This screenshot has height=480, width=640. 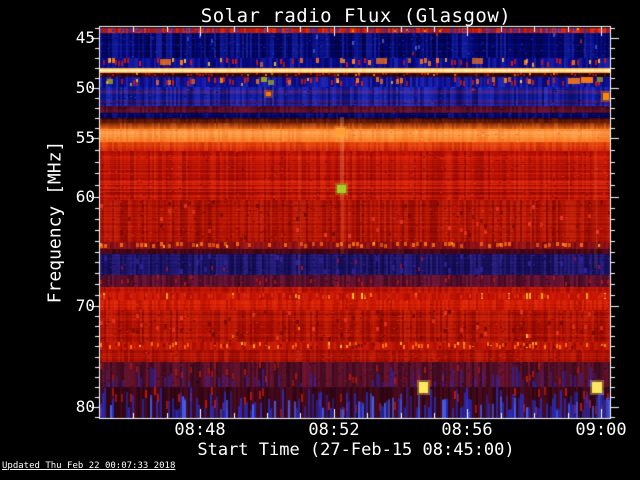 I want to click on x-tick-label: 08:48, so click(x=200, y=430).